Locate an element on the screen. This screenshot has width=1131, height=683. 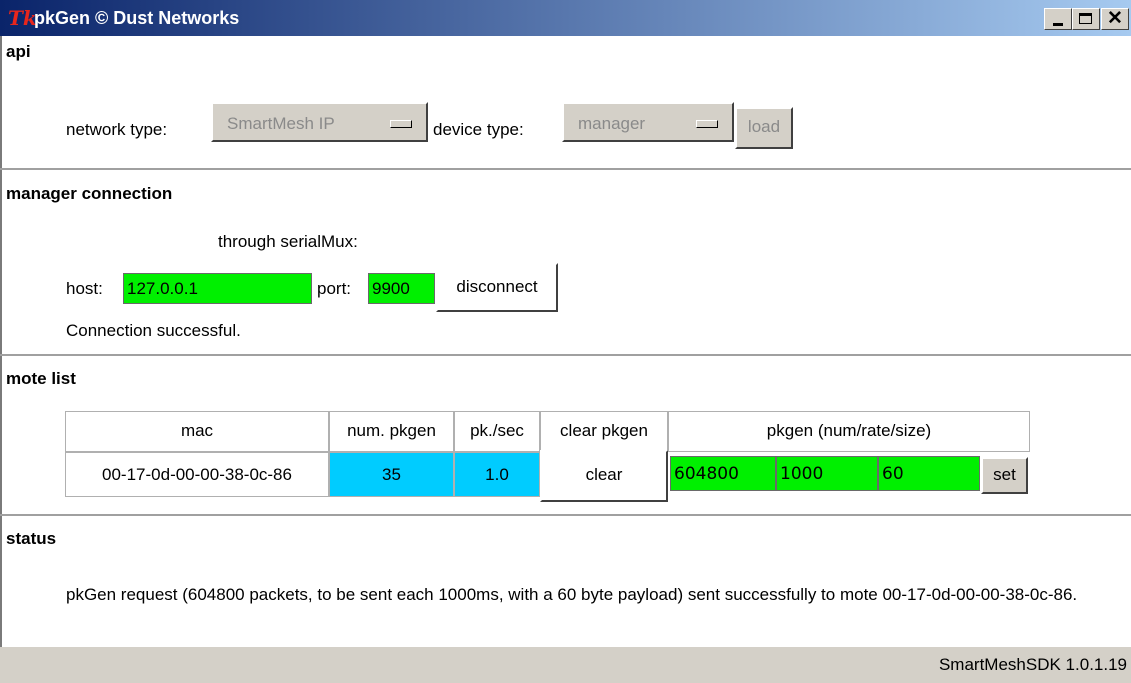
manager-connection-title: manager connection is located at coordinates (89, 193).